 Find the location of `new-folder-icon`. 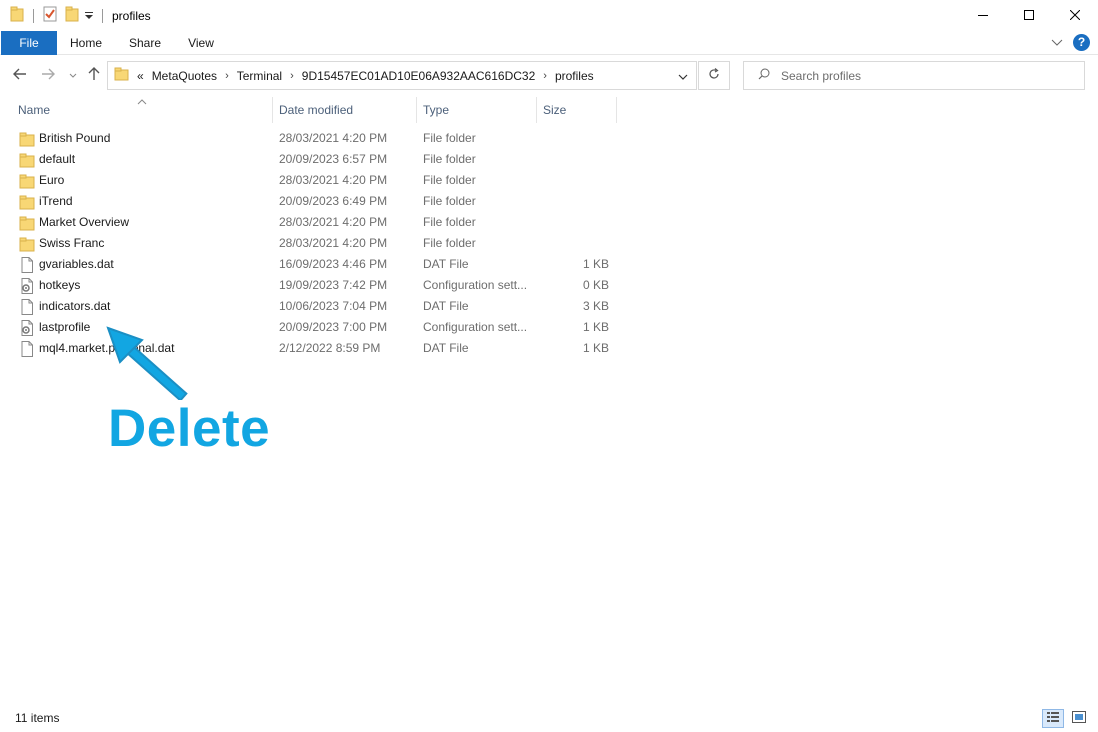

new-folder-icon is located at coordinates (72, 15).